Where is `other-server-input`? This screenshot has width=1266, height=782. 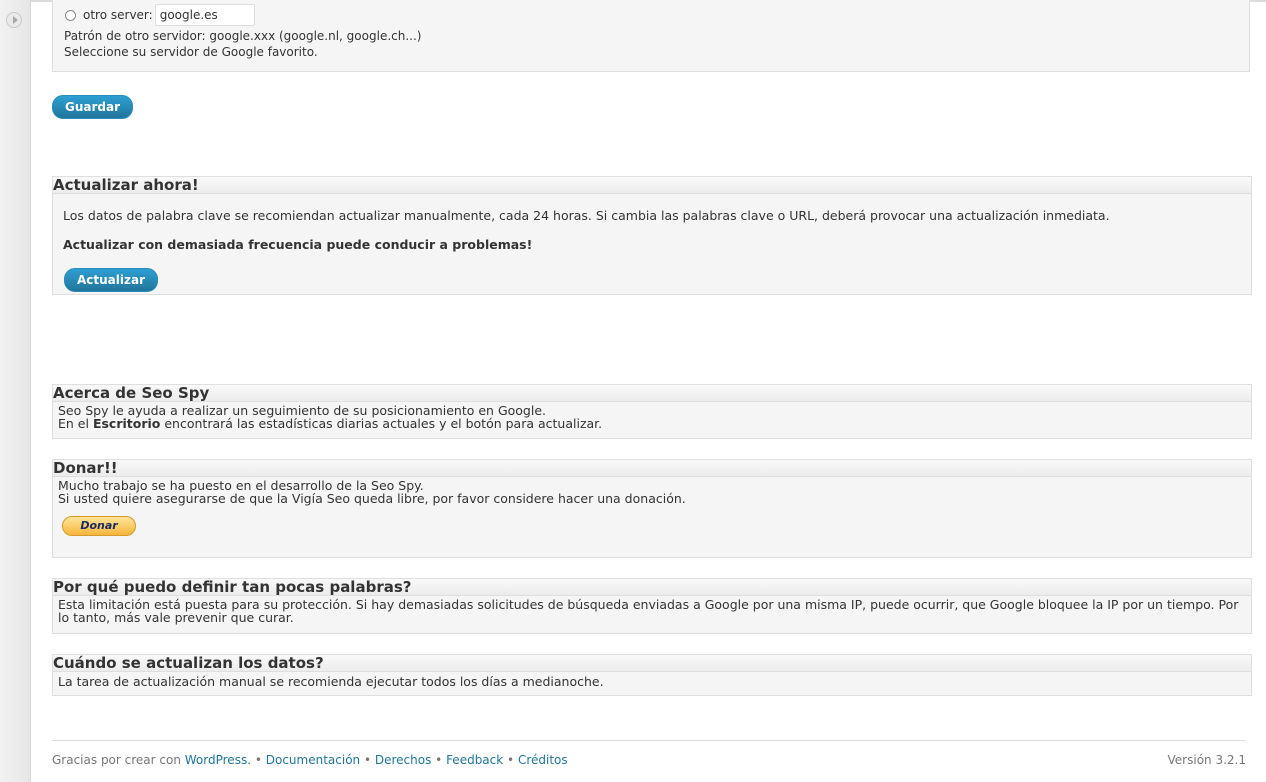
other-server-input is located at coordinates (204, 15).